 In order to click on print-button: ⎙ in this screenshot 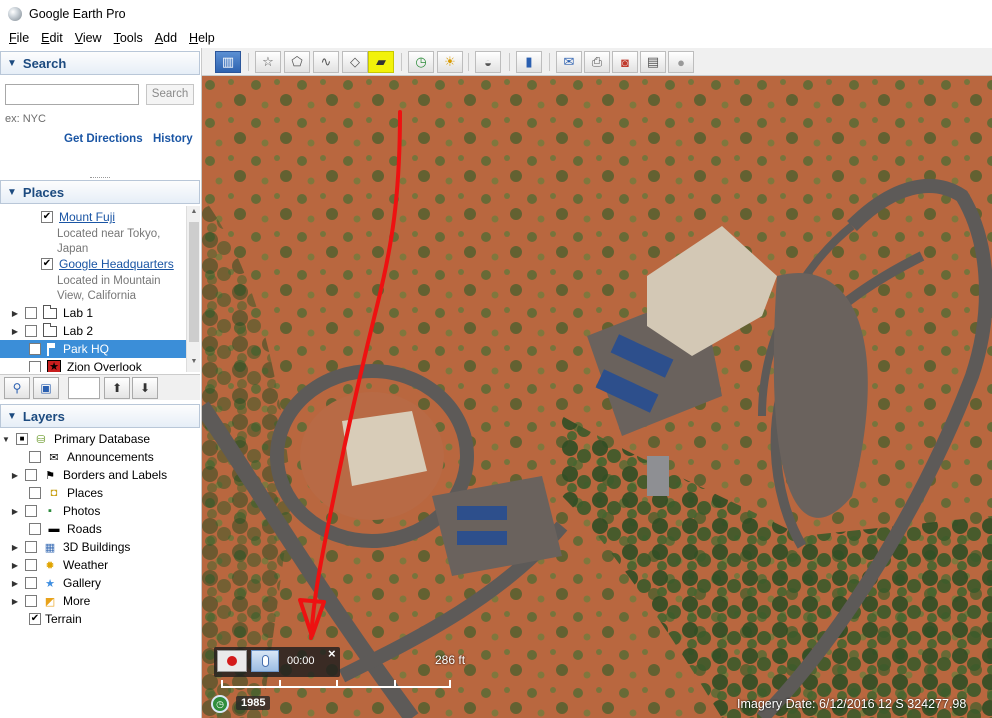, I will do `click(597, 62)`.